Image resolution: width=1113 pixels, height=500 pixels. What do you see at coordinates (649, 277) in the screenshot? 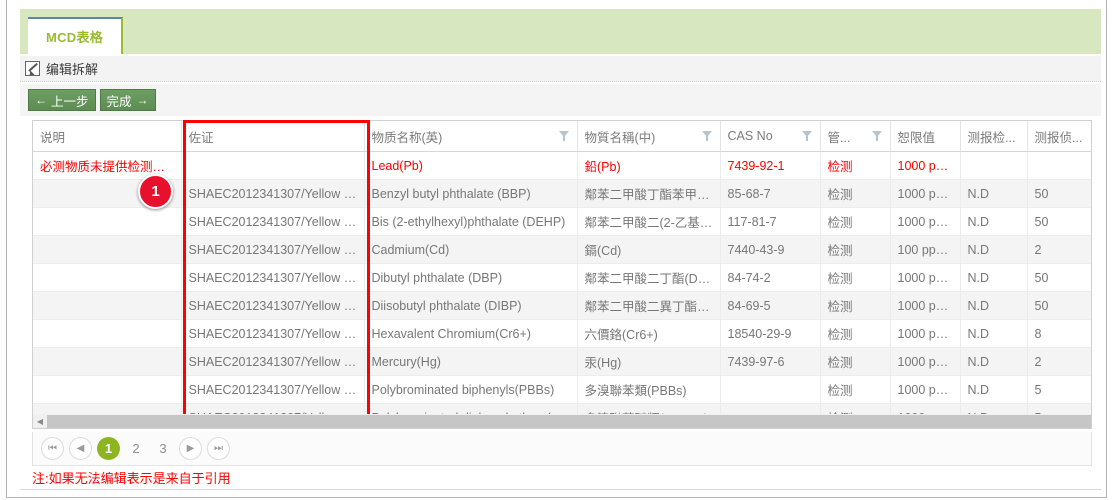
I see `cell-name_cn: 鄰苯二甲酸二丁酯(DBP)` at bounding box center [649, 277].